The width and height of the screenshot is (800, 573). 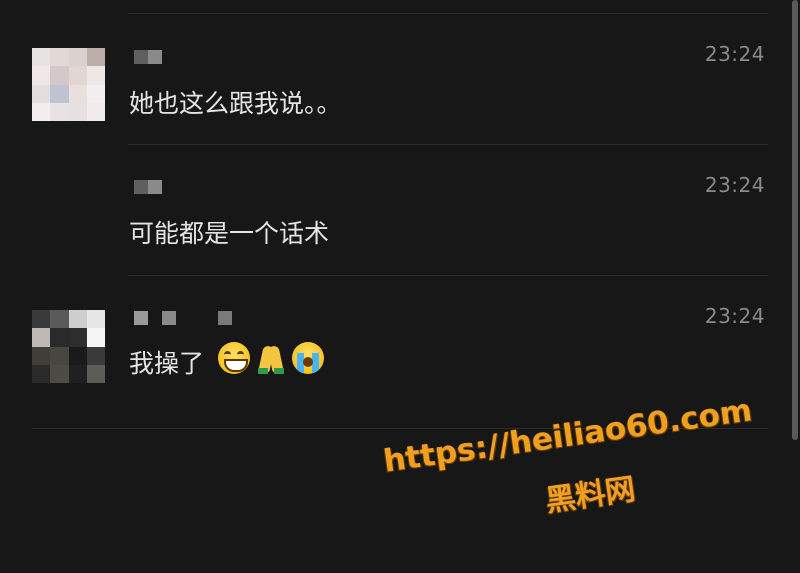 I want to click on folded-hands-icon, so click(x=271, y=358).